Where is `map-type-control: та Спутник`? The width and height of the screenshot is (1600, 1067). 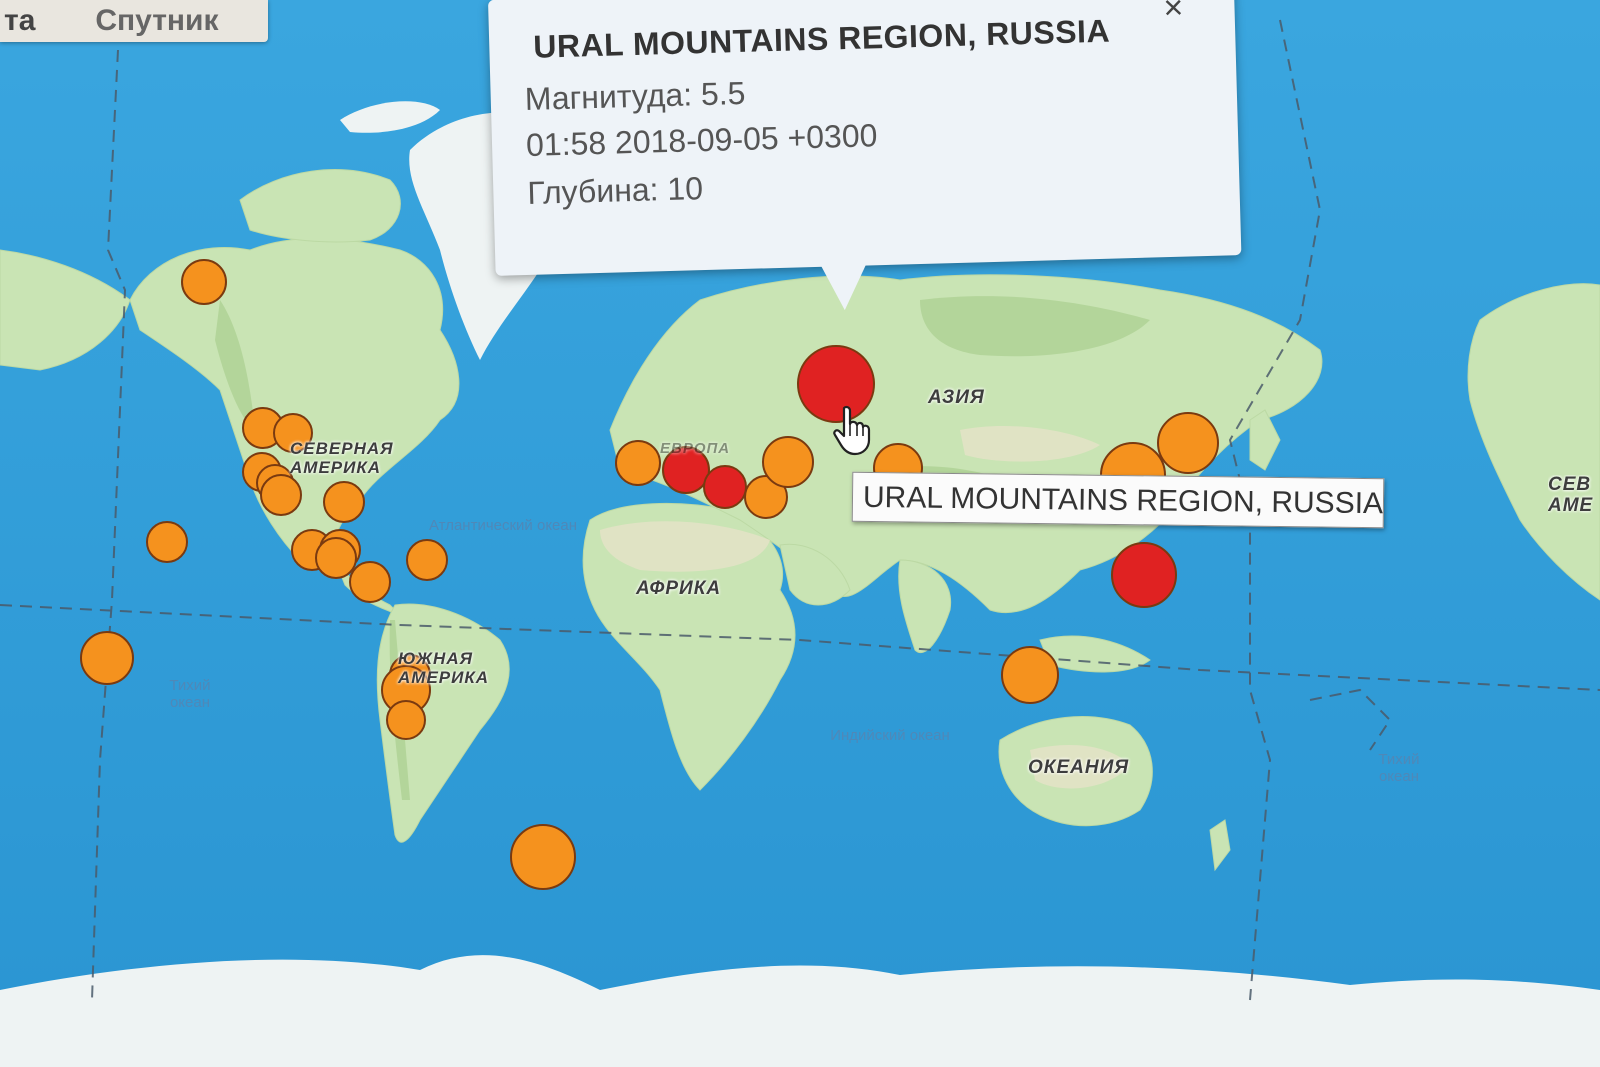
map-type-control: та Спутник is located at coordinates (134, 21).